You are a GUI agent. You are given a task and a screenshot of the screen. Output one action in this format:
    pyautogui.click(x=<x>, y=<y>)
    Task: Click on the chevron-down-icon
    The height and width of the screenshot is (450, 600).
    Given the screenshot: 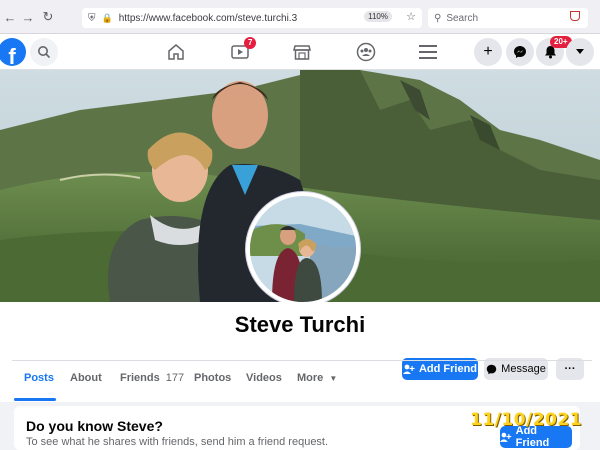 What is the action you would take?
    pyautogui.click(x=580, y=51)
    